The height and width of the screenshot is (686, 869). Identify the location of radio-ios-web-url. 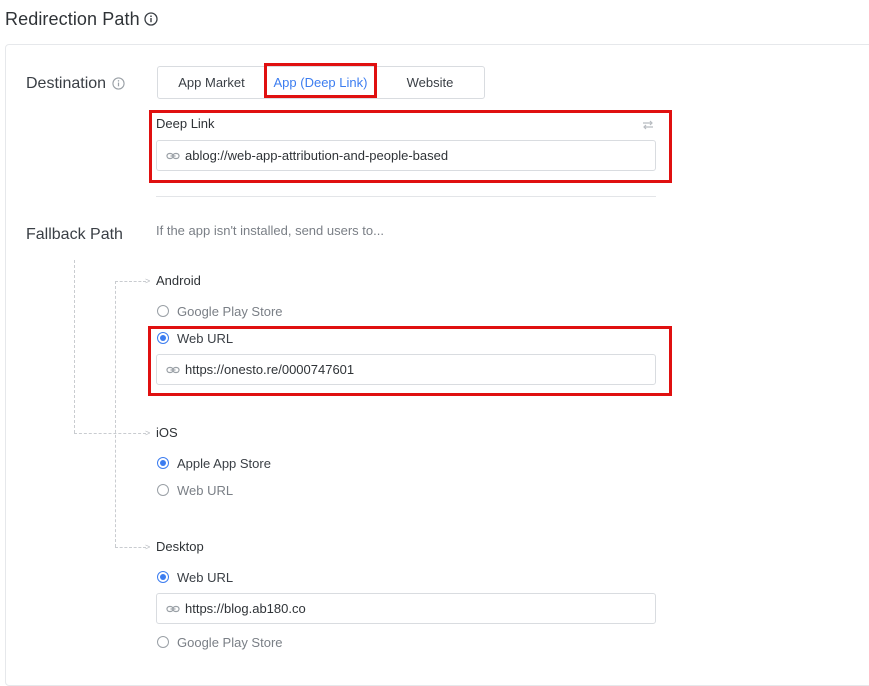
(163, 490).